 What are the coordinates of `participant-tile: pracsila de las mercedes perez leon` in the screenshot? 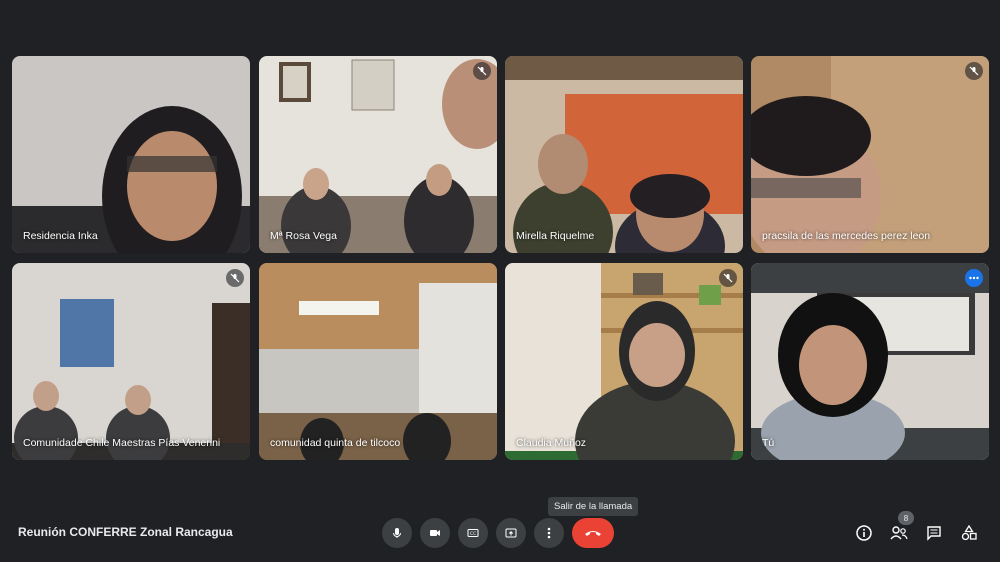 It's located at (870, 154).